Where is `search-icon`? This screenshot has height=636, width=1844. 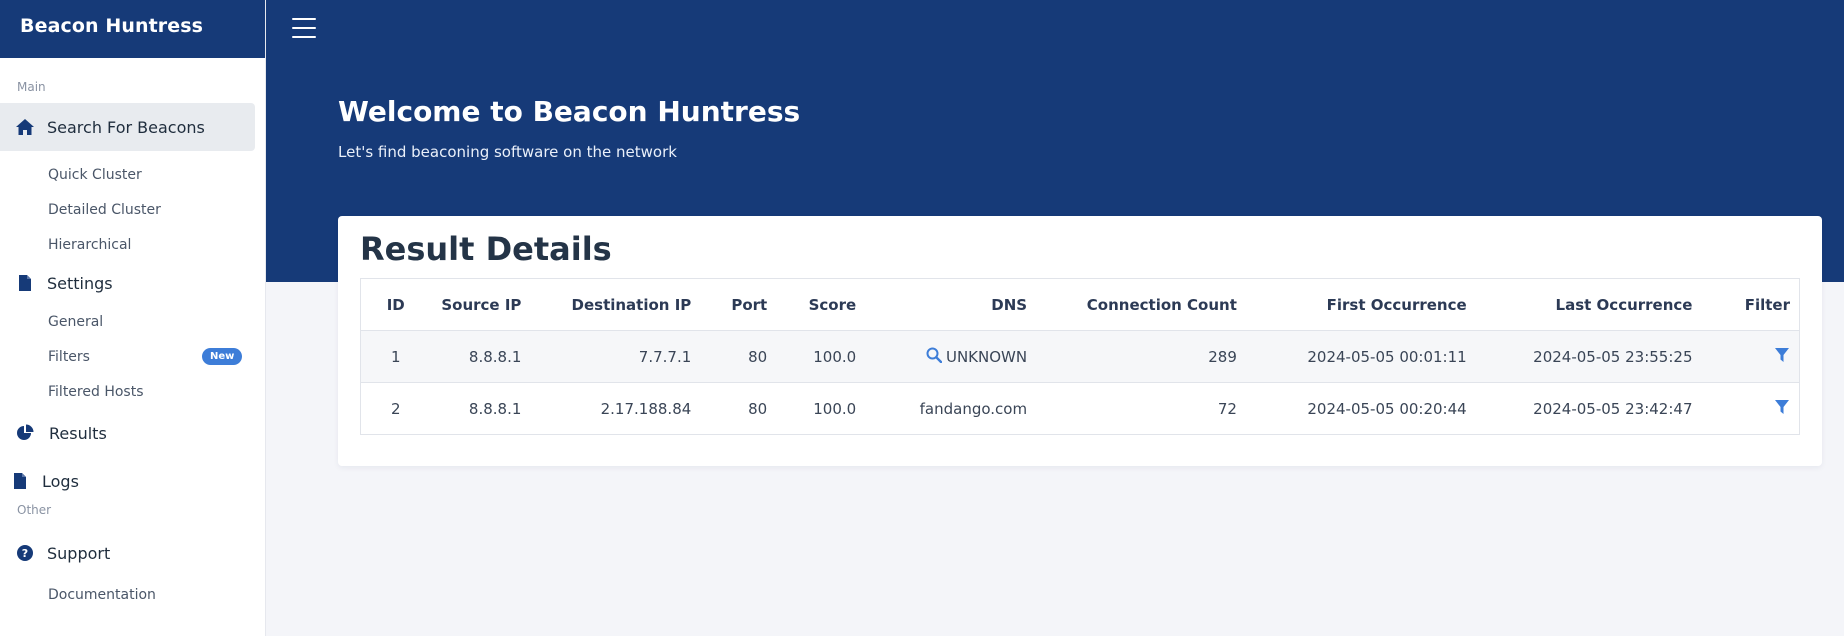 search-icon is located at coordinates (934, 357).